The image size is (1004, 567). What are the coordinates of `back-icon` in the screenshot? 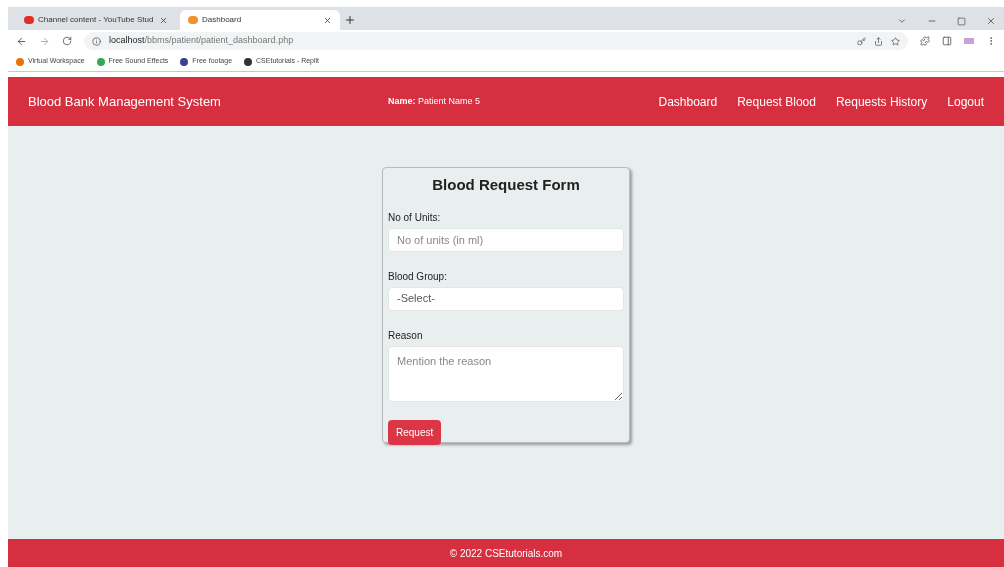 It's located at (21, 41).